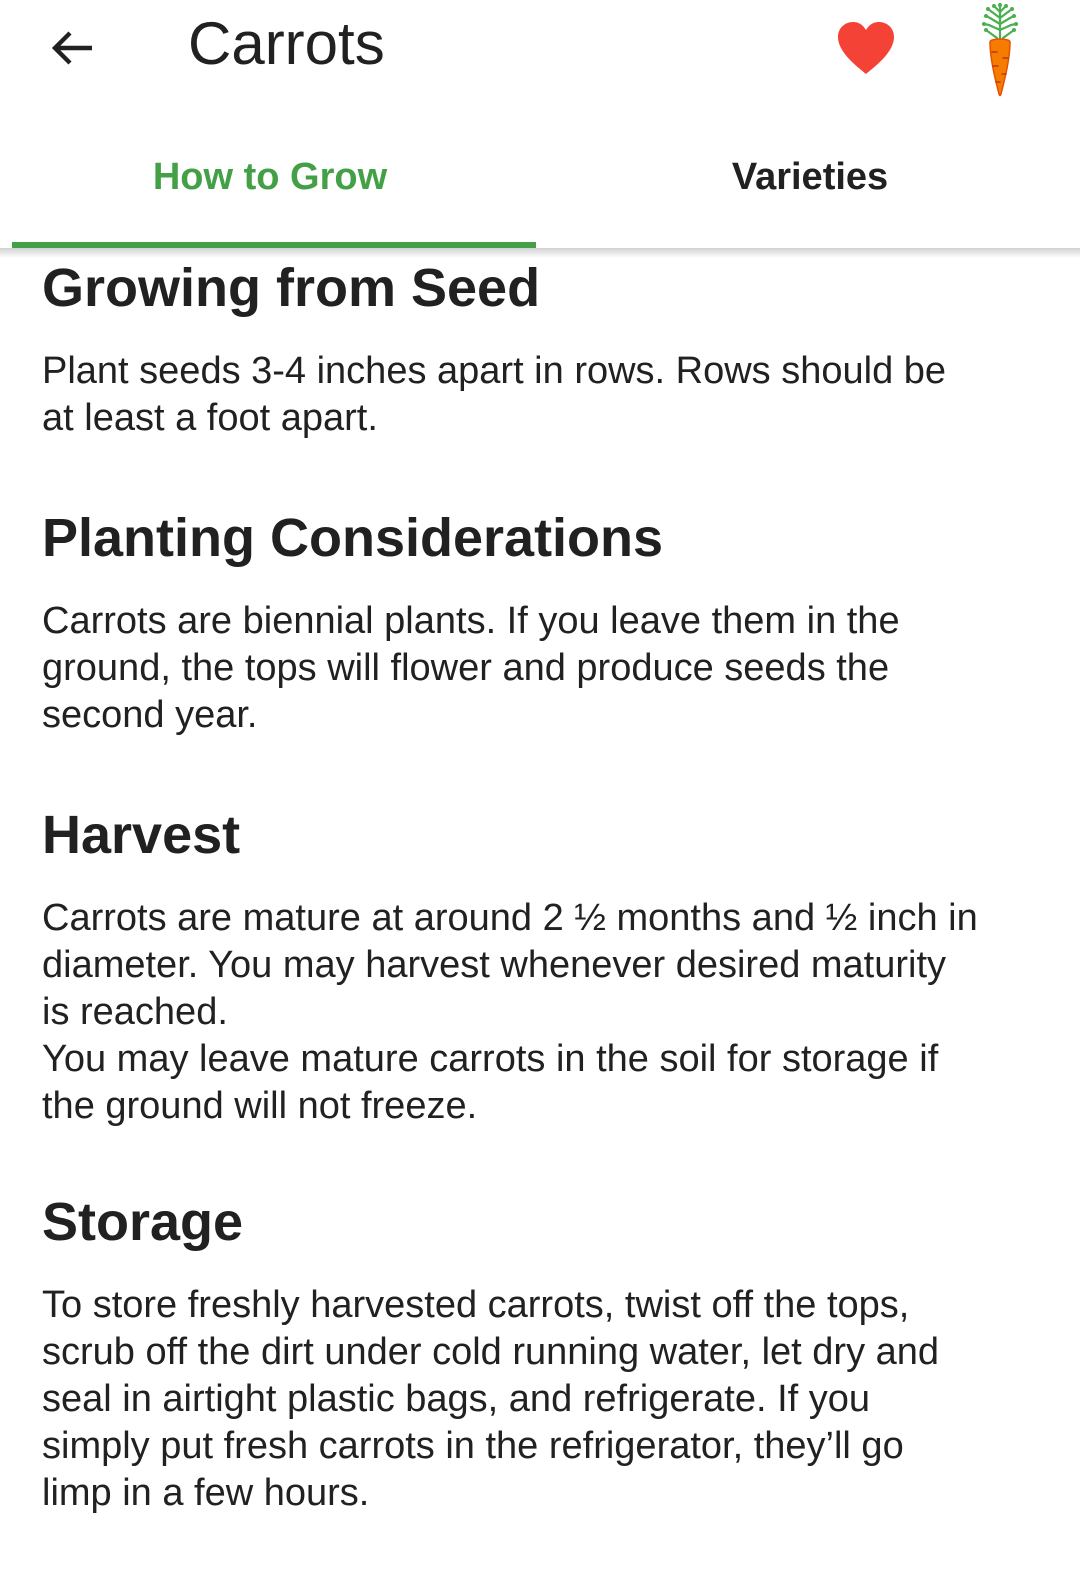 This screenshot has width=1080, height=1573. I want to click on favorite-button, so click(866, 50).